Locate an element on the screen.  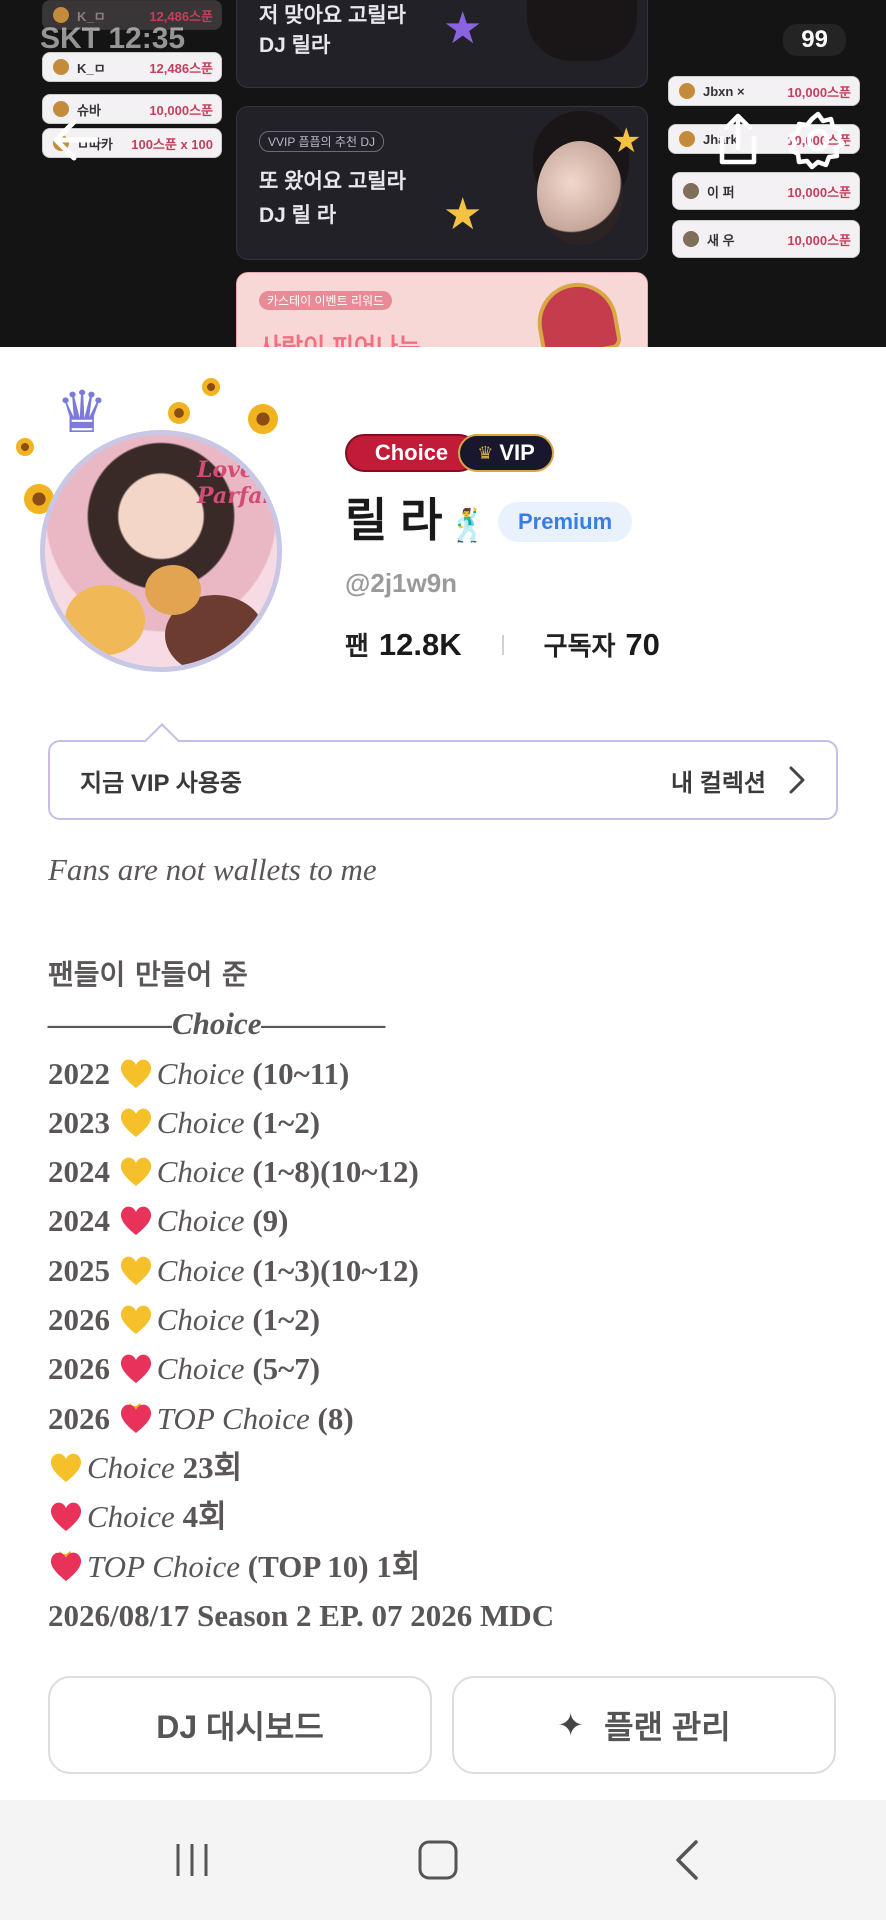
row-detail: (10~11) is located at coordinates (297, 1073).